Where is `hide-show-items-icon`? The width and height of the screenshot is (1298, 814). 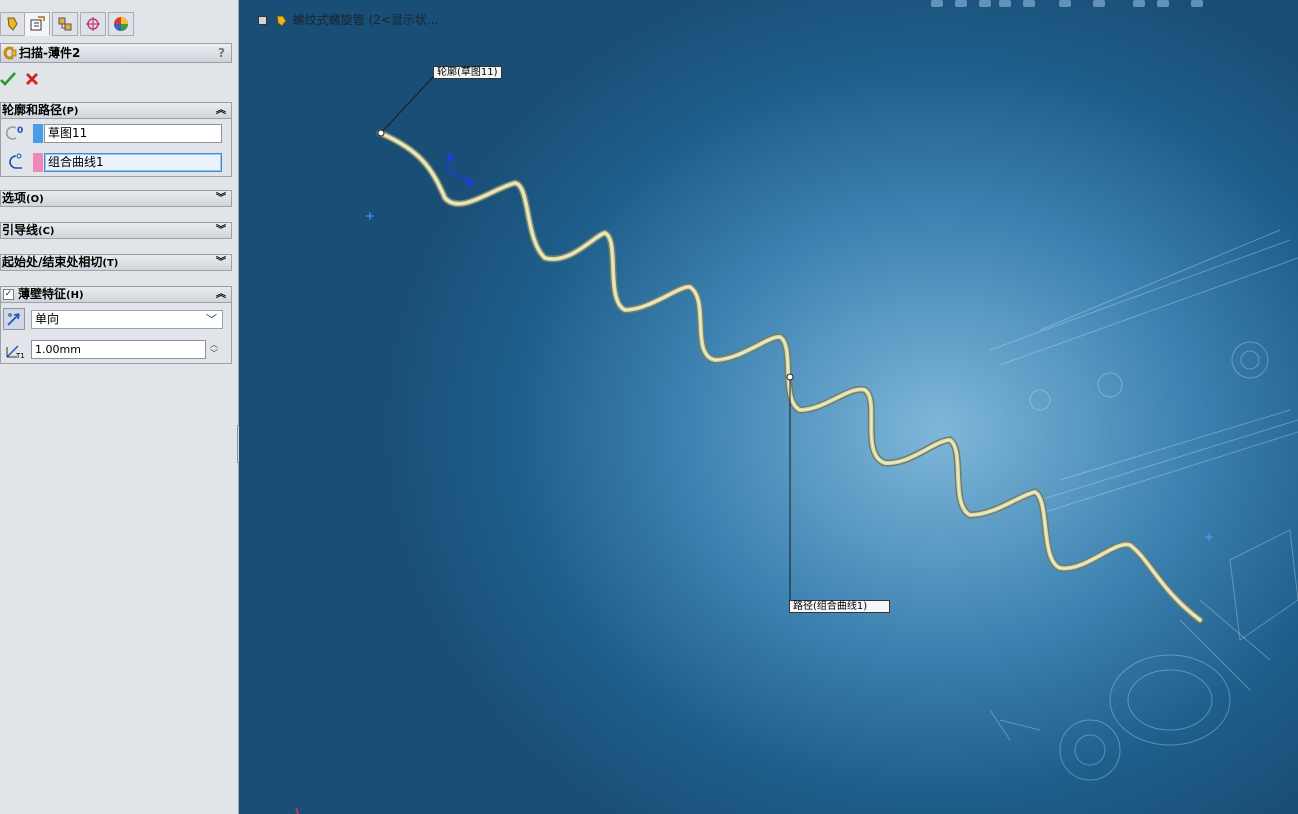
hide-show-items-icon is located at coordinates (1099, 3).